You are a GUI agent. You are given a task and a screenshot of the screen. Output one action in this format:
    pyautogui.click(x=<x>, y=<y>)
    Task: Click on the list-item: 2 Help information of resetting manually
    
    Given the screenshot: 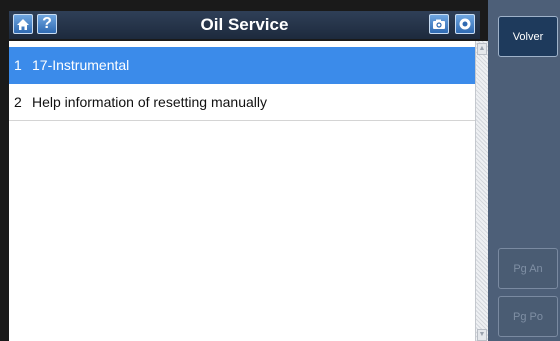 What is the action you would take?
    pyautogui.click(x=242, y=102)
    